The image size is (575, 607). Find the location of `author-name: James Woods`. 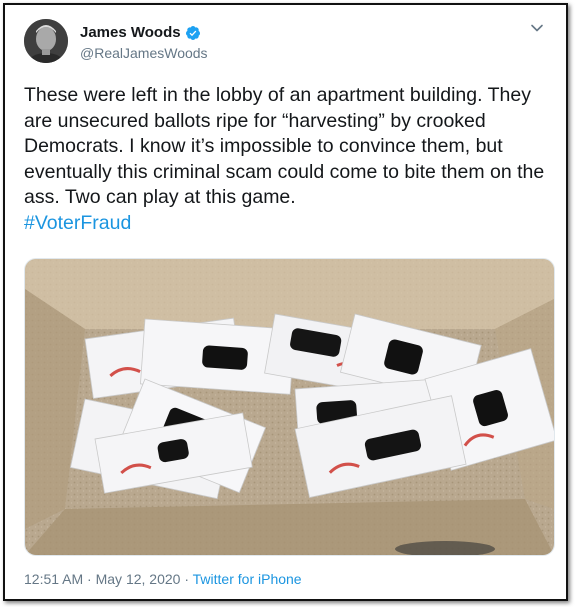

author-name: James Woods is located at coordinates (130, 32).